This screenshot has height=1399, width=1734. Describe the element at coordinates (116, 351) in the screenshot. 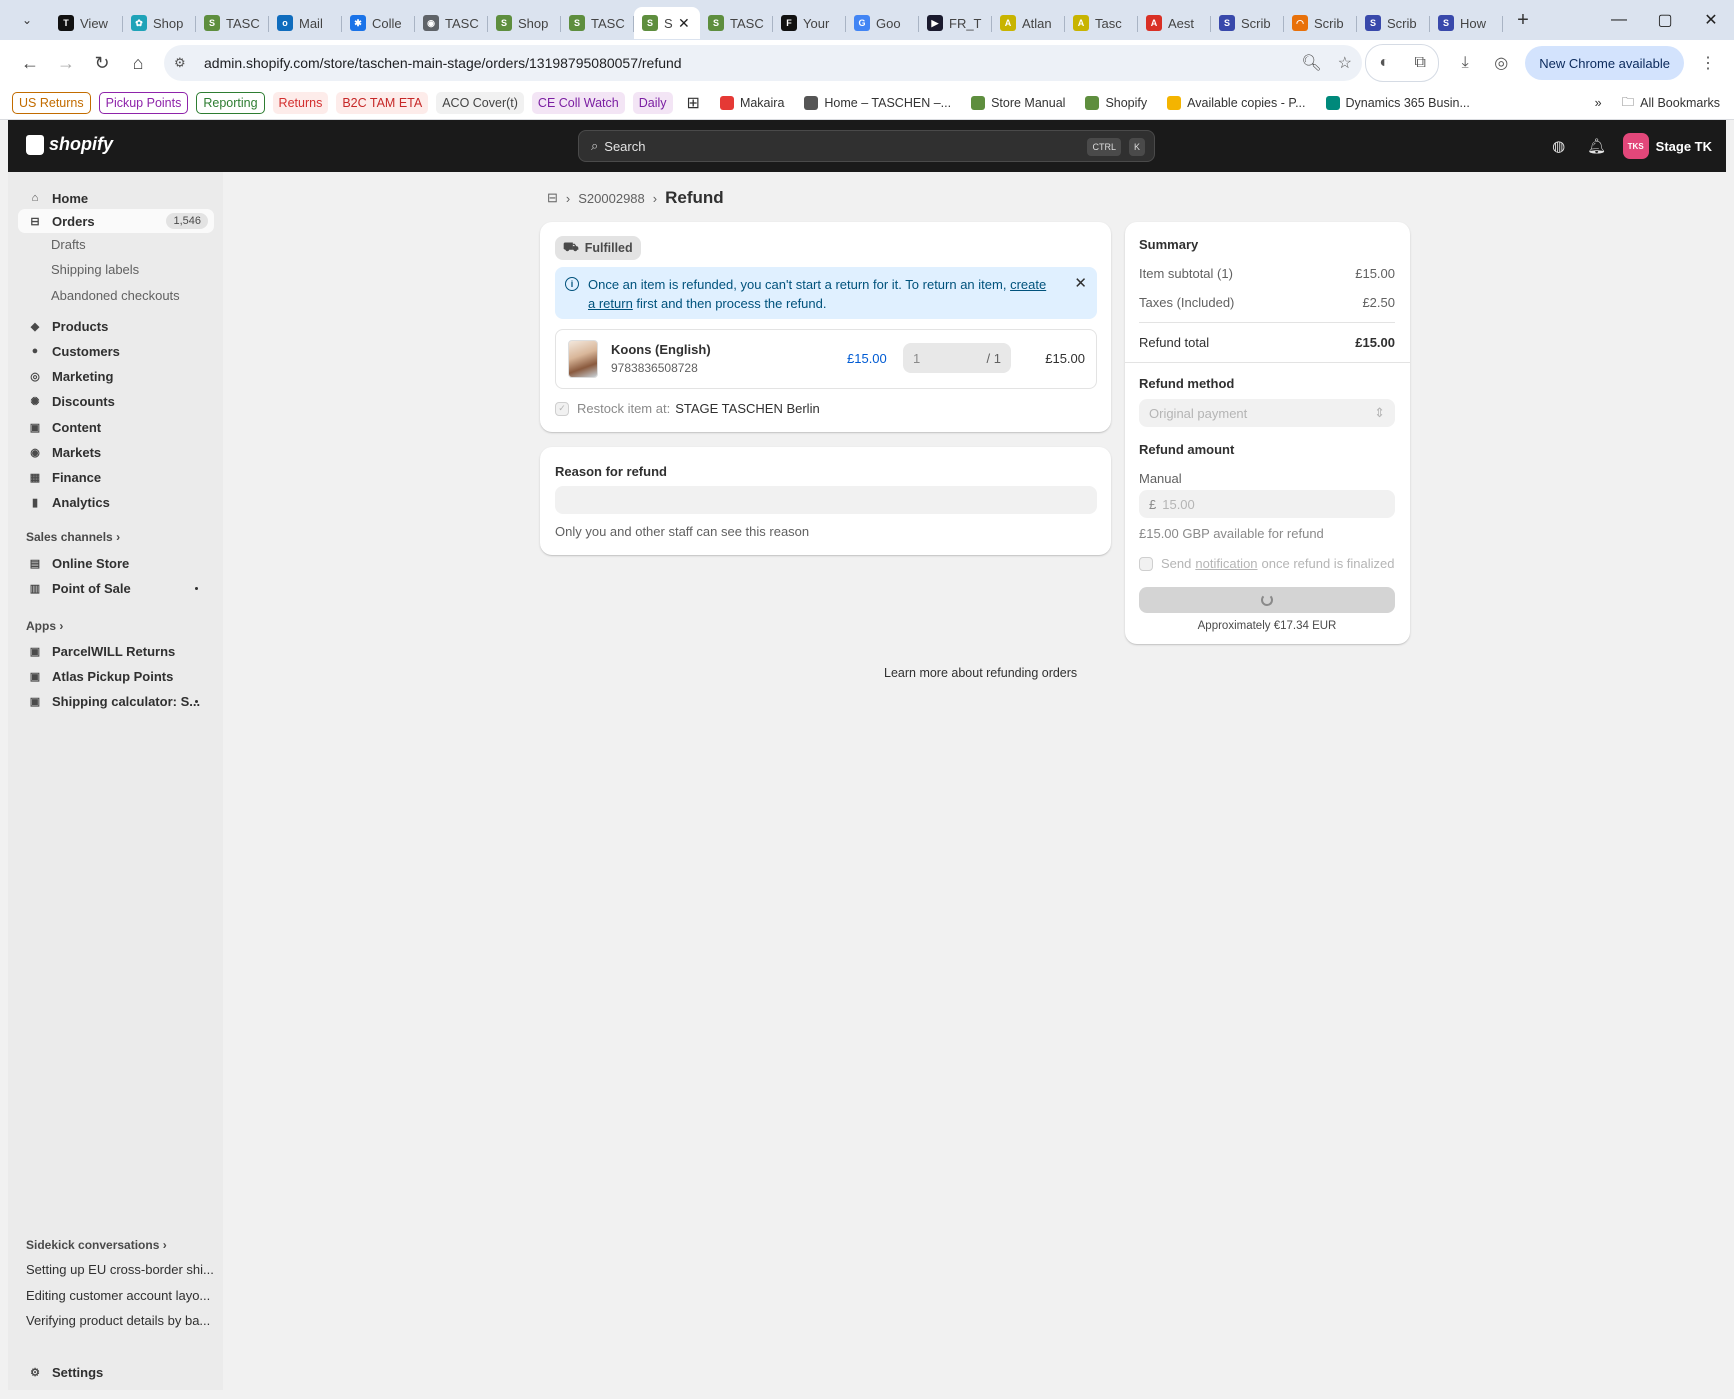

I see `nav-customers: ● Customers` at that location.